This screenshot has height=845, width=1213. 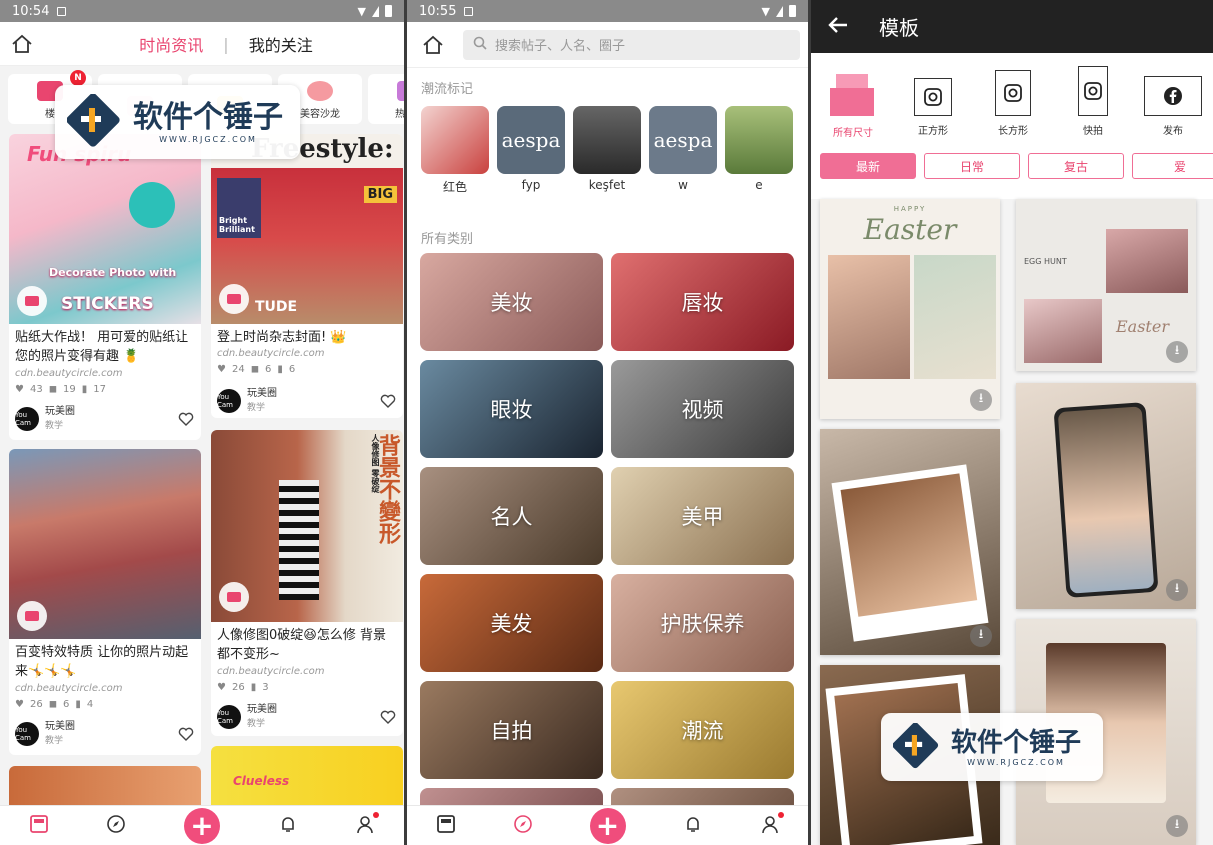 What do you see at coordinates (60, 389) in the screenshot?
I see `post-stats: ♥ 43 ◼ 19 ▮ 17` at bounding box center [60, 389].